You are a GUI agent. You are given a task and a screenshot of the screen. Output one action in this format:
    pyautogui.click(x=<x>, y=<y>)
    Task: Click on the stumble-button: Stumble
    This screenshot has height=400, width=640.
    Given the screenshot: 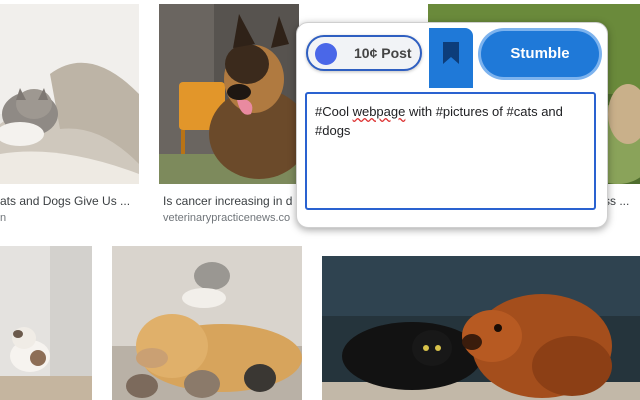 What is the action you would take?
    pyautogui.click(x=540, y=54)
    